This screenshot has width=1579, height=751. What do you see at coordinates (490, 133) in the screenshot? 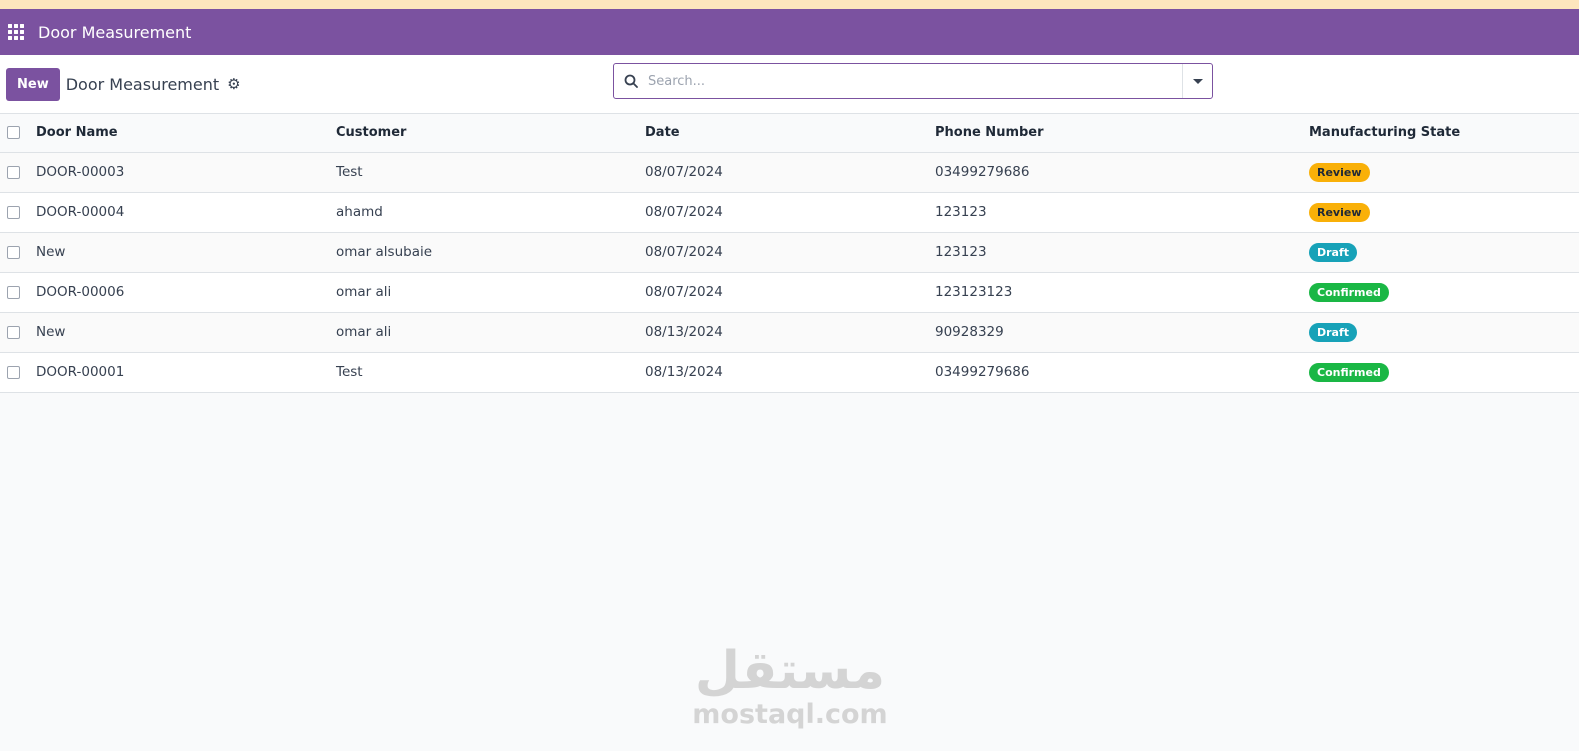
I see `column-header-customer: Customer` at bounding box center [490, 133].